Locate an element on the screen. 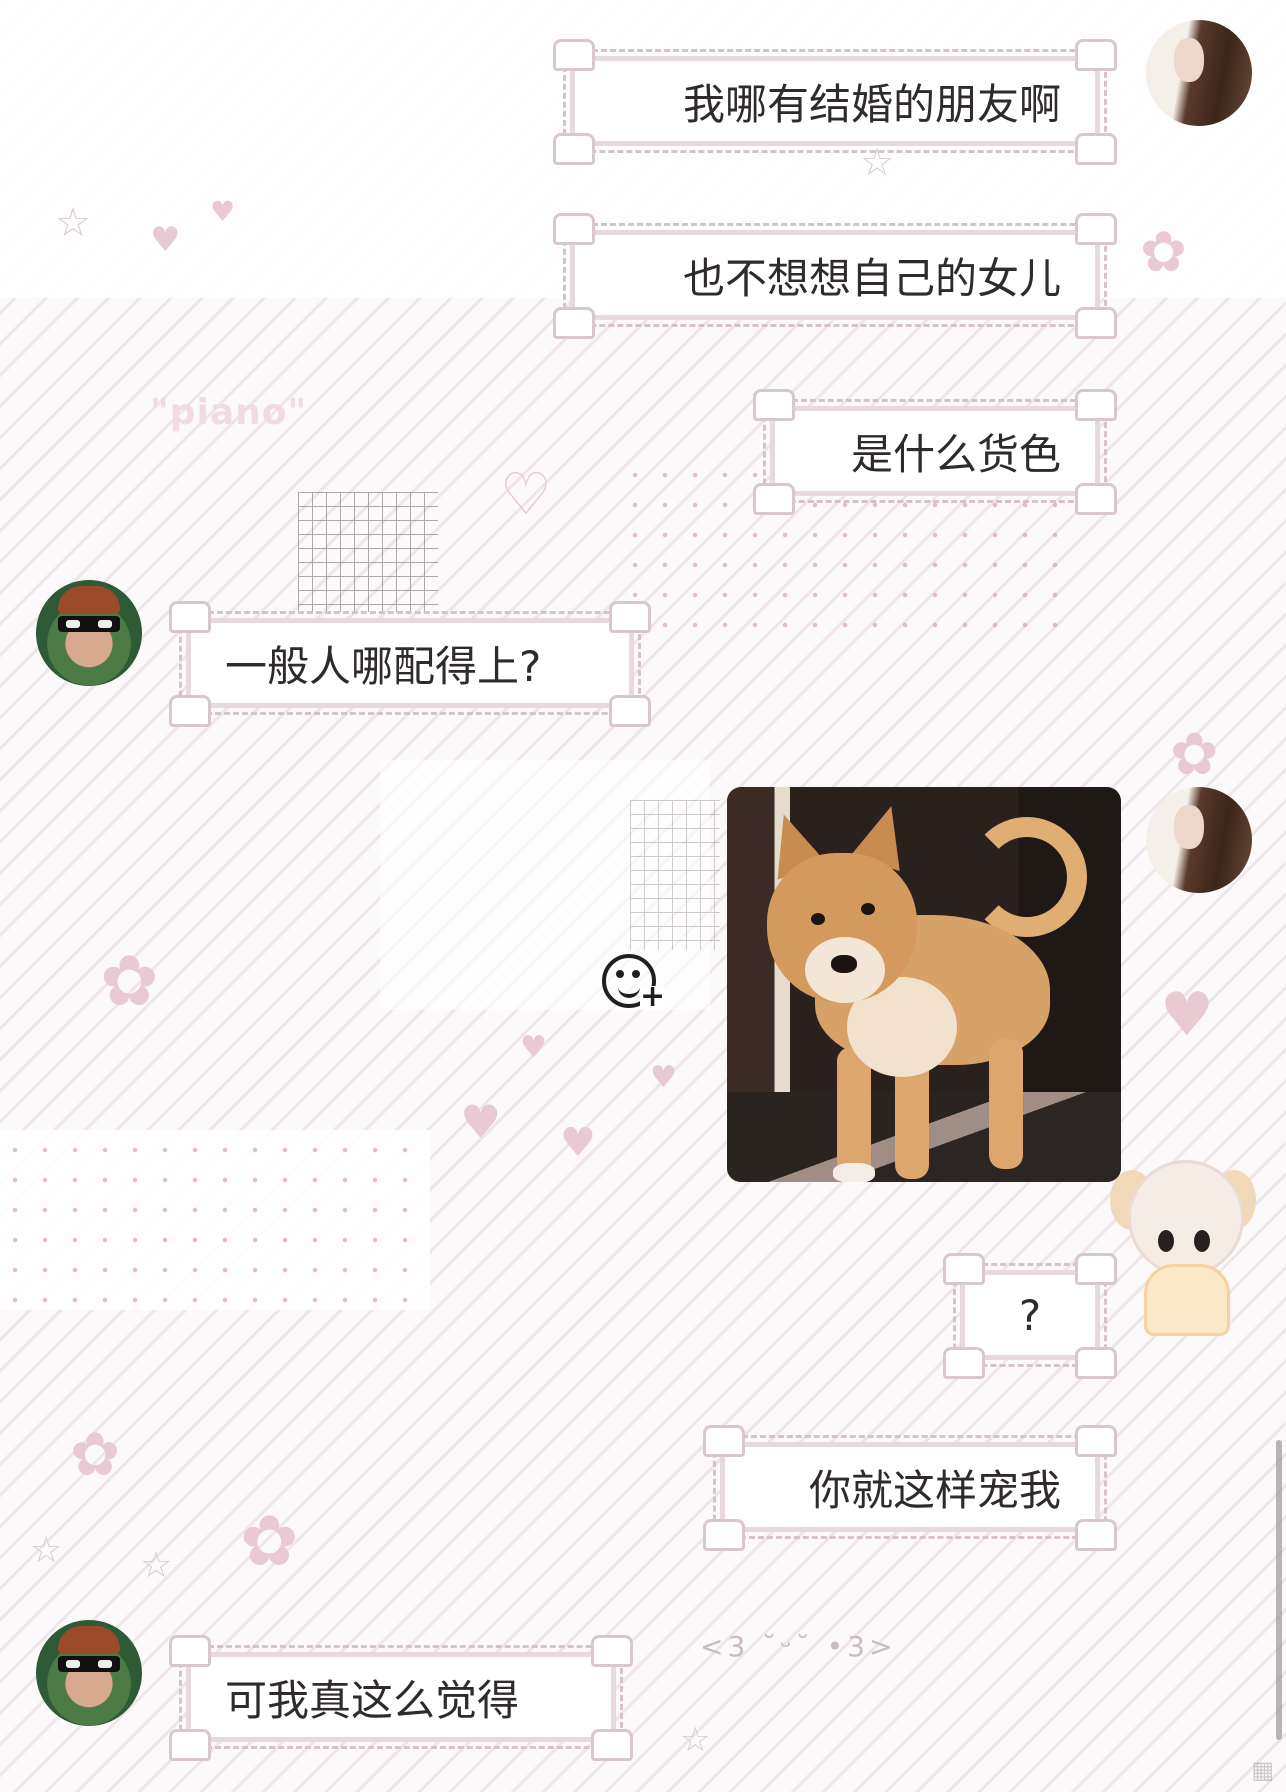  message-bubble-outgoing: 你就这样宠我 is located at coordinates (910, 1488).